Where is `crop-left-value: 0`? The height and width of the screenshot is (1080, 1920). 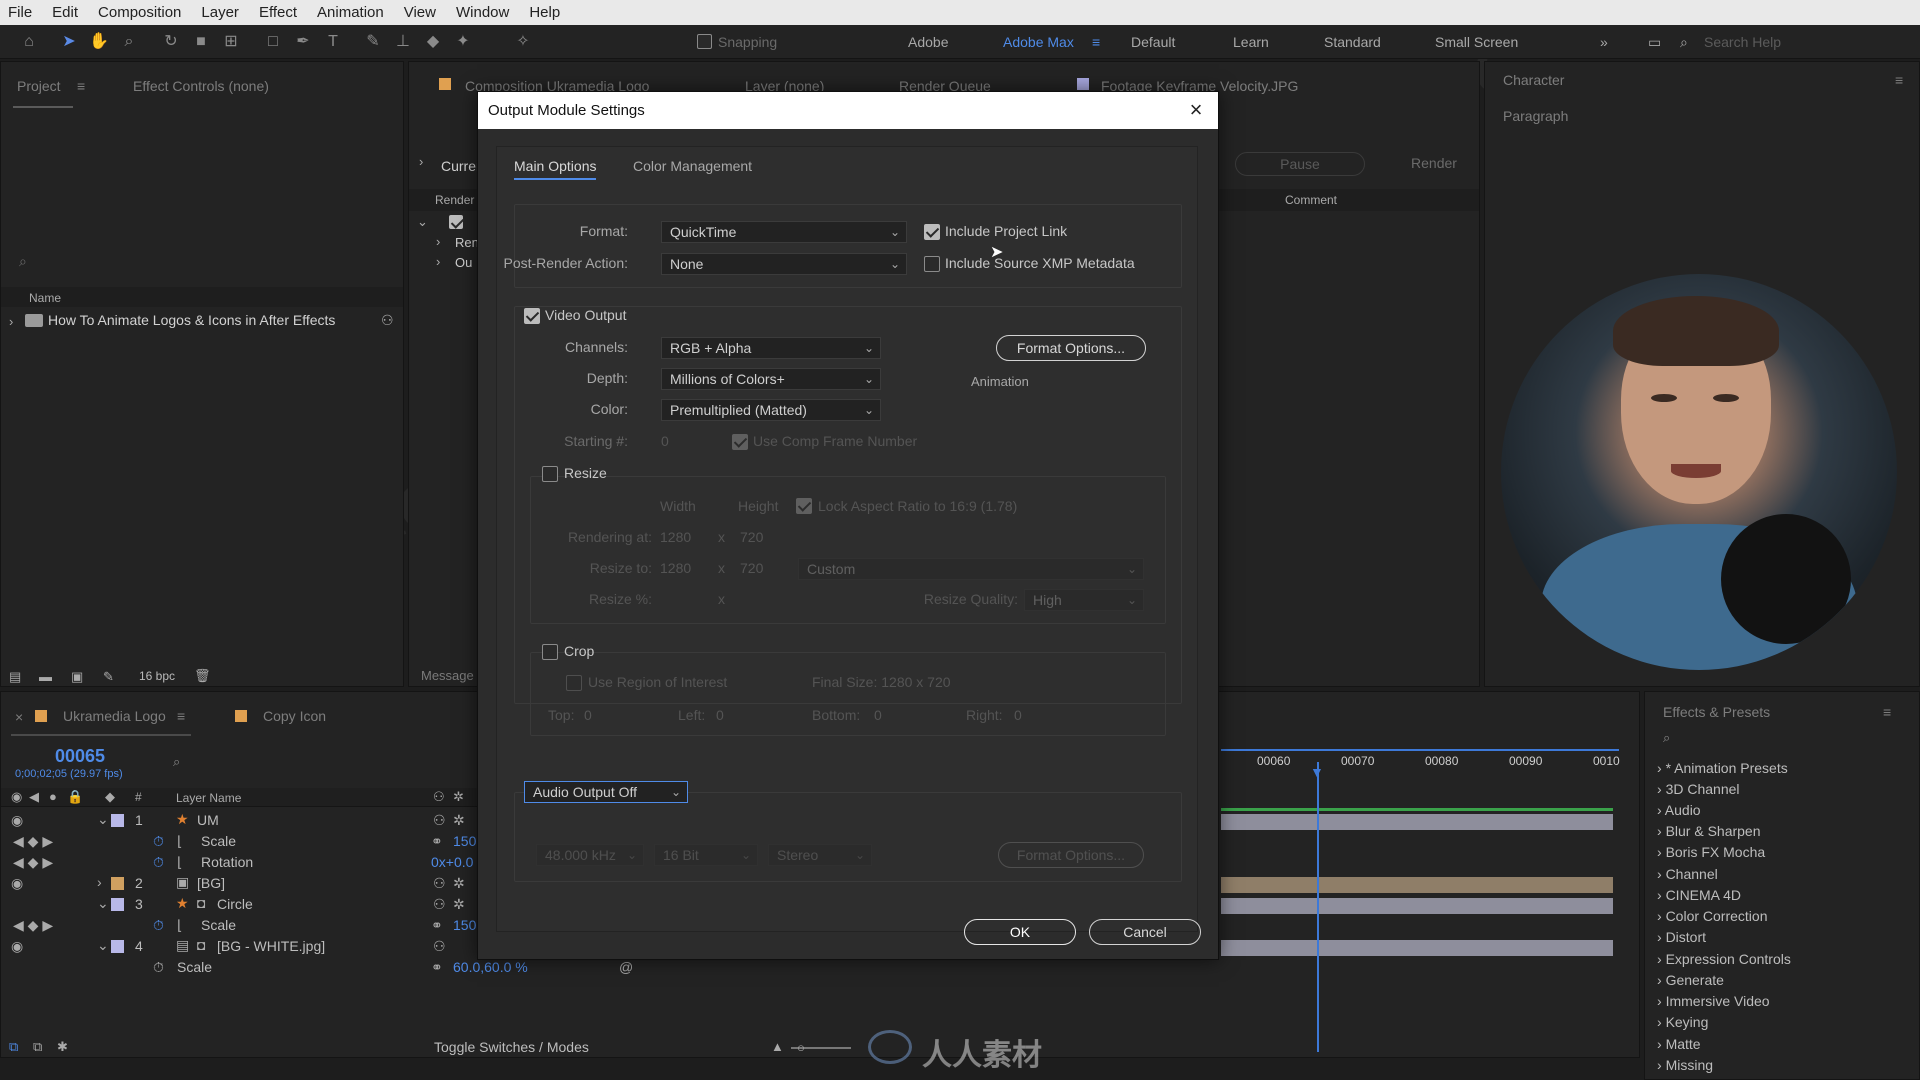
crop-left-value: 0 is located at coordinates (720, 715).